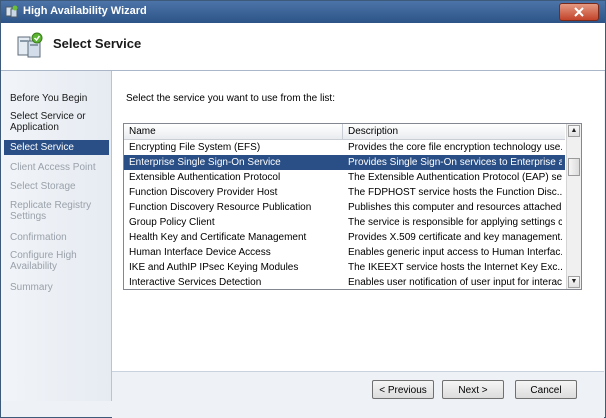 This screenshot has width=606, height=418. I want to click on close-icon, so click(579, 12).